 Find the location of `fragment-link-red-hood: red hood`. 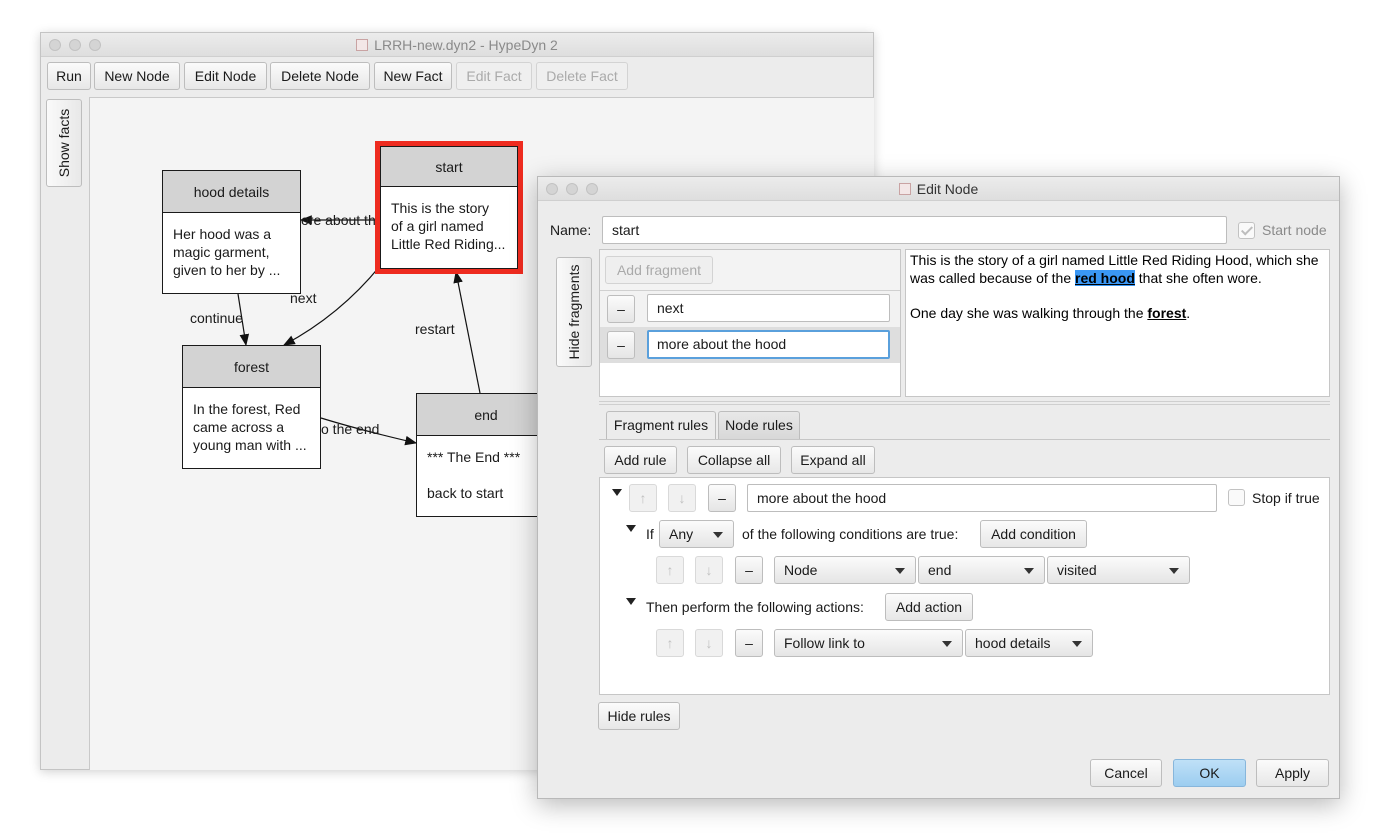

fragment-link-red-hood: red hood is located at coordinates (1105, 278).